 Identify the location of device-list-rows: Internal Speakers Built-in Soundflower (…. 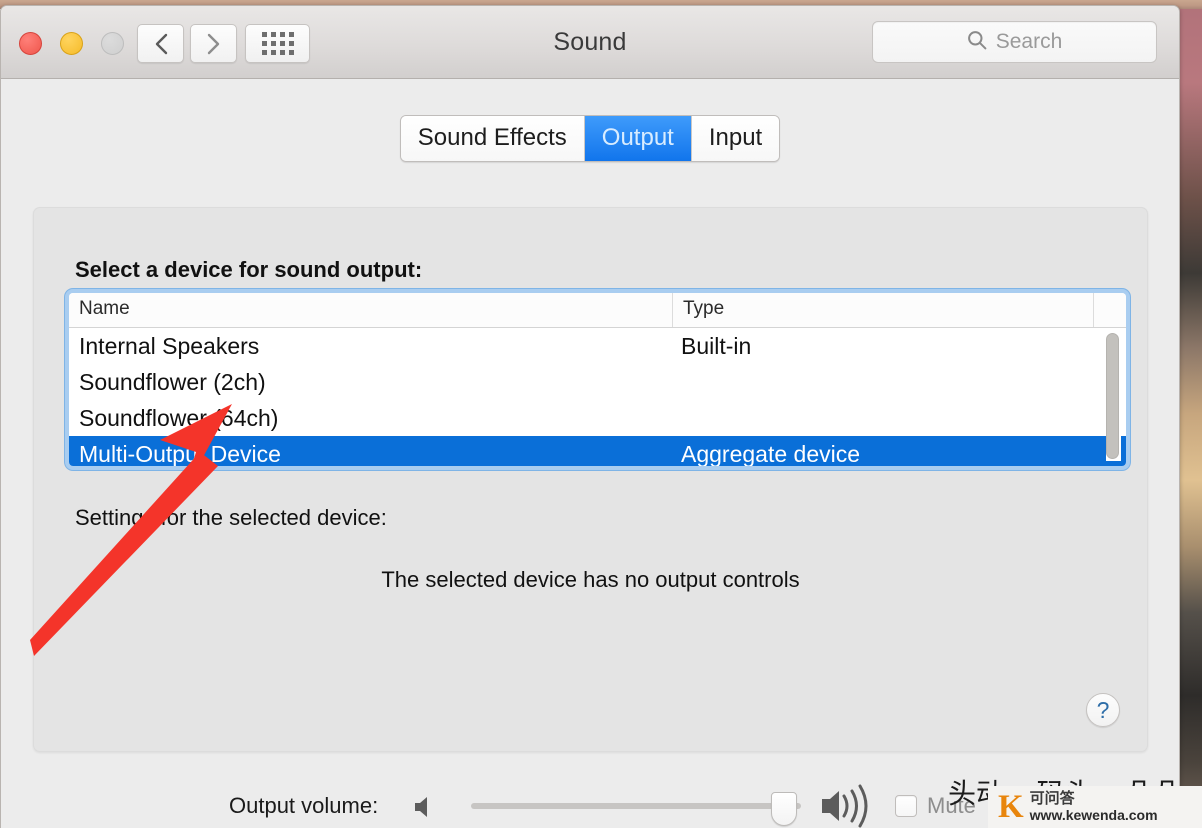
(597, 397).